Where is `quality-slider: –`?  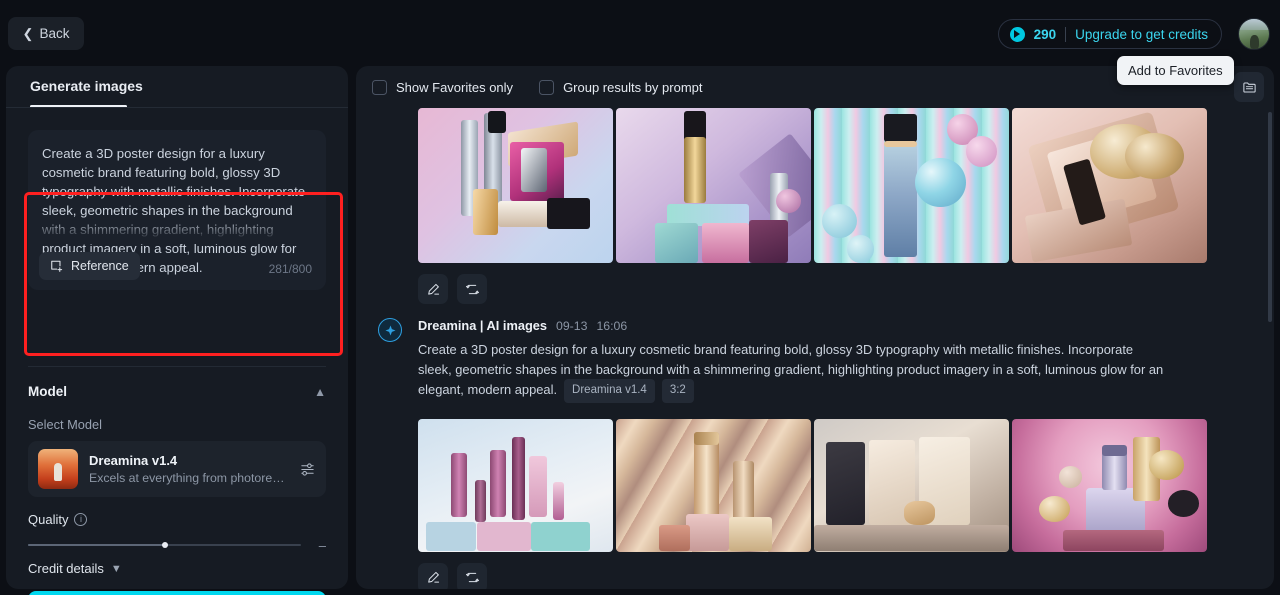 quality-slider: – is located at coordinates (177, 546).